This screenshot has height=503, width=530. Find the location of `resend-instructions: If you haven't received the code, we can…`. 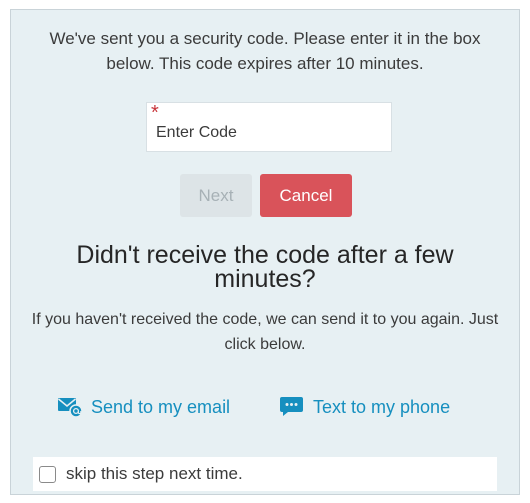

resend-instructions: If you haven't received the code, we can… is located at coordinates (265, 332).